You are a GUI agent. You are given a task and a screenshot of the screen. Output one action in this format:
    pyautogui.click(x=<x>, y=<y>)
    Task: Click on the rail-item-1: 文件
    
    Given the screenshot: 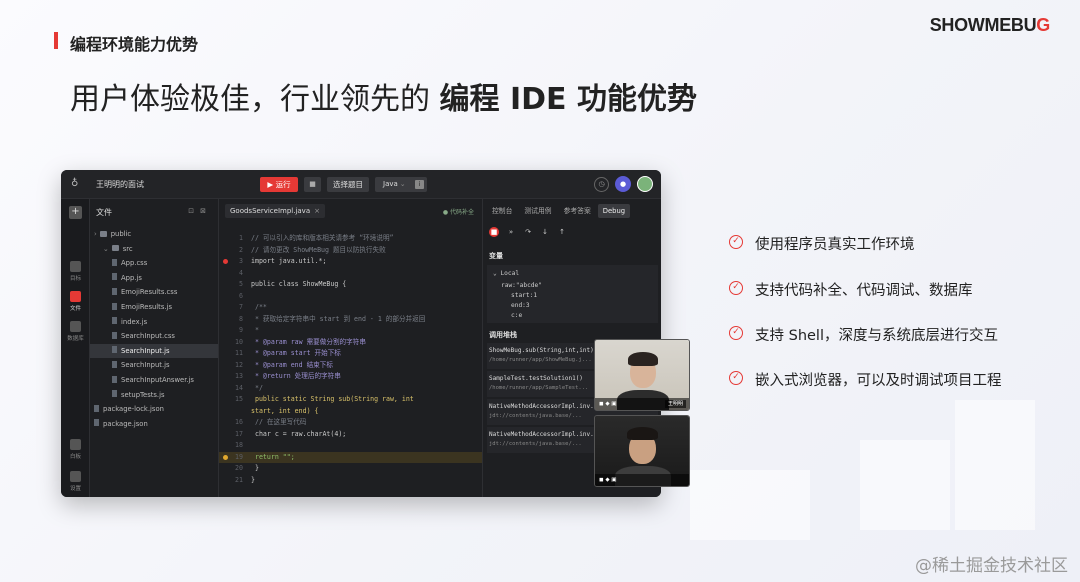 What is the action you would take?
    pyautogui.click(x=75, y=301)
    